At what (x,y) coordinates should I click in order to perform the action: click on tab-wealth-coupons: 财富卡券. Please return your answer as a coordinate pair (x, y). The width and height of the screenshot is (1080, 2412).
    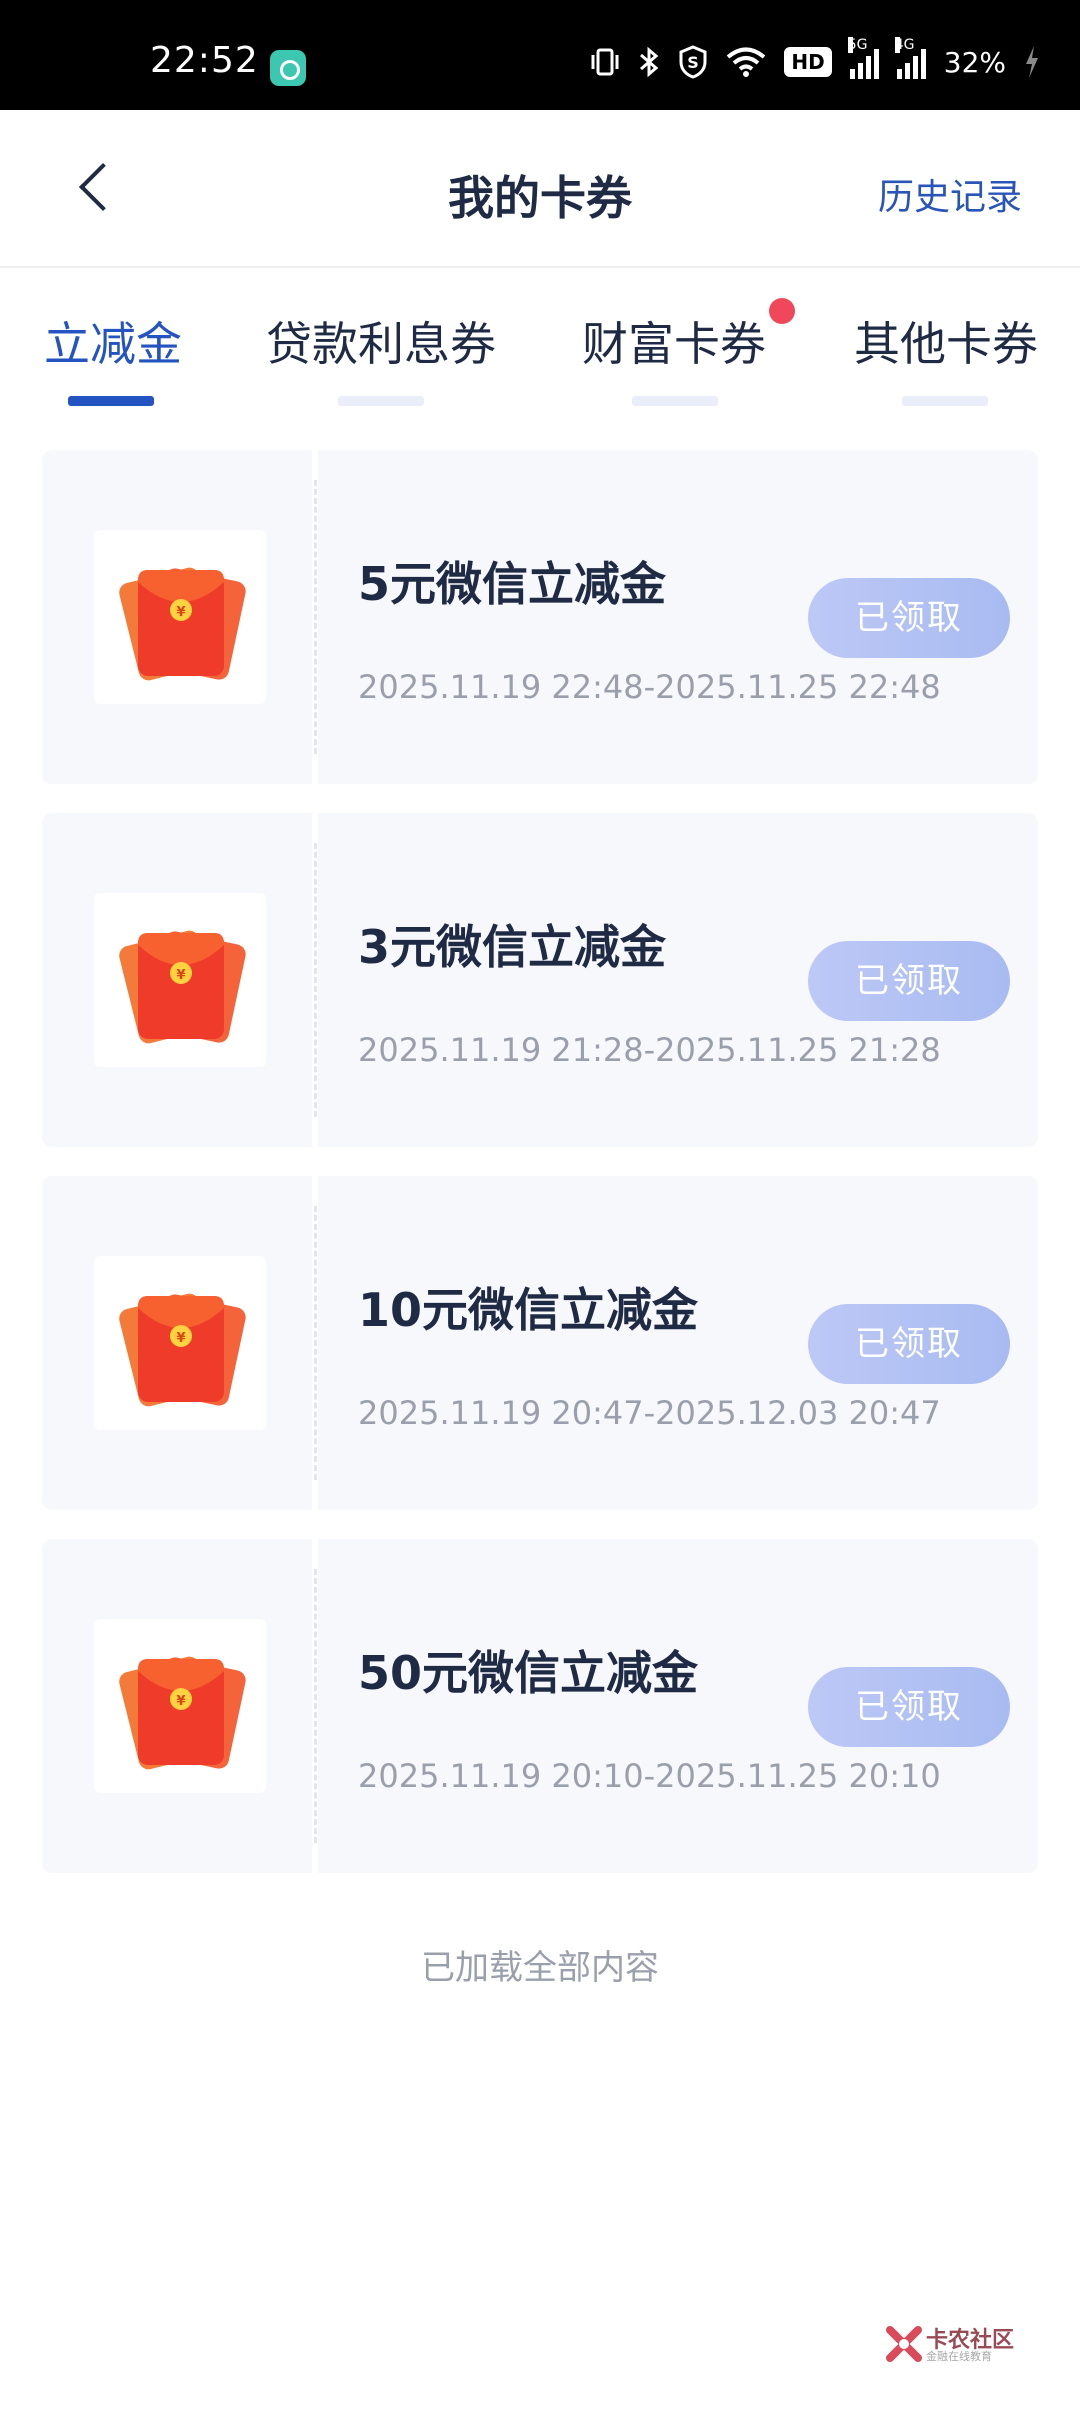
    Looking at the image, I should click on (674, 341).